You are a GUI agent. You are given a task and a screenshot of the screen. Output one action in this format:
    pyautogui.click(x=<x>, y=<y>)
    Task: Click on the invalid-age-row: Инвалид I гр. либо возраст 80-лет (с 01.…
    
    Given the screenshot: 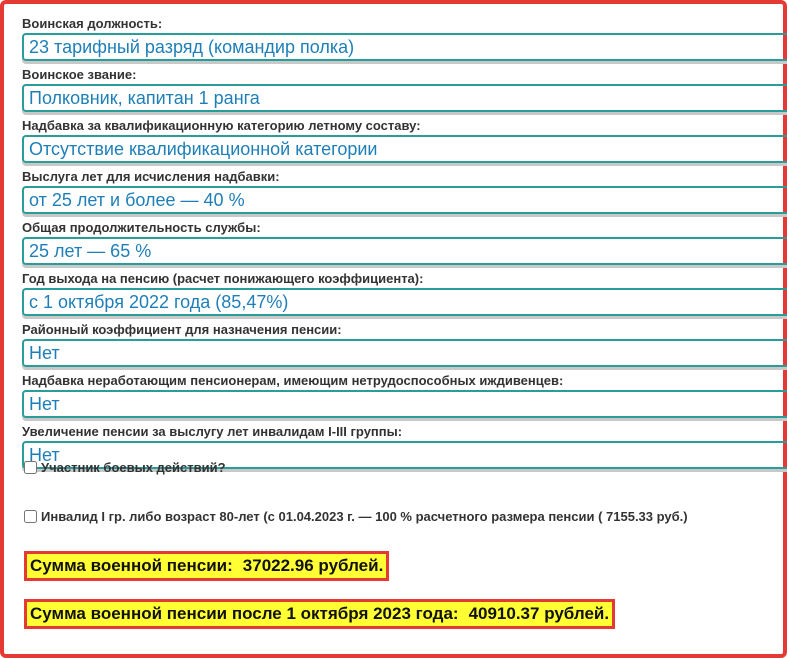 What is the action you would take?
    pyautogui.click(x=355, y=516)
    